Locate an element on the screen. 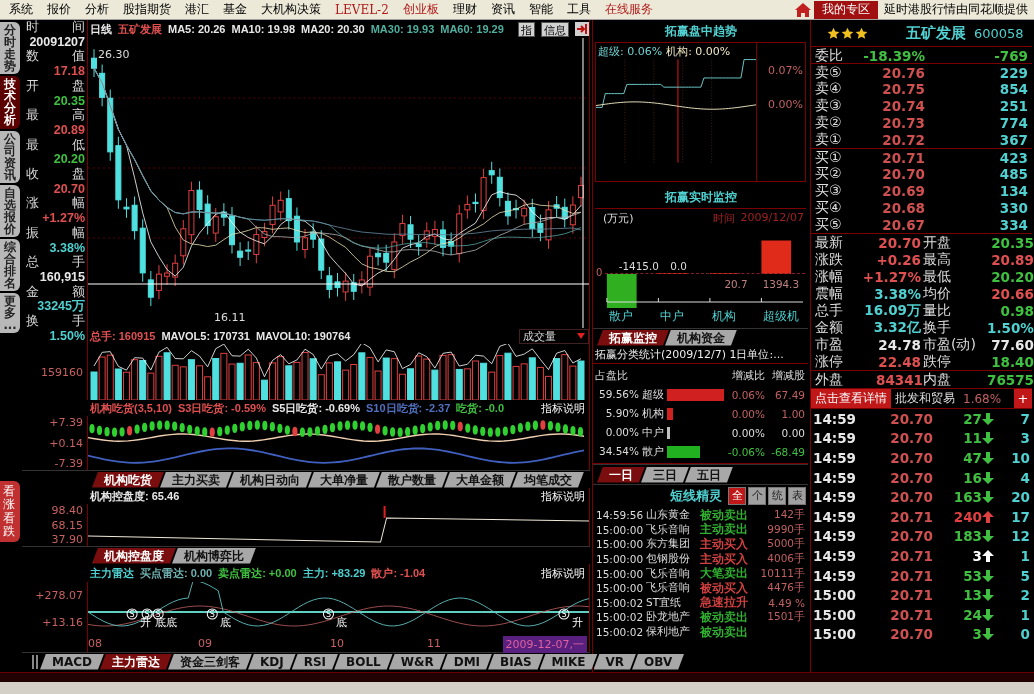  filter-button: 个 is located at coordinates (757, 495).